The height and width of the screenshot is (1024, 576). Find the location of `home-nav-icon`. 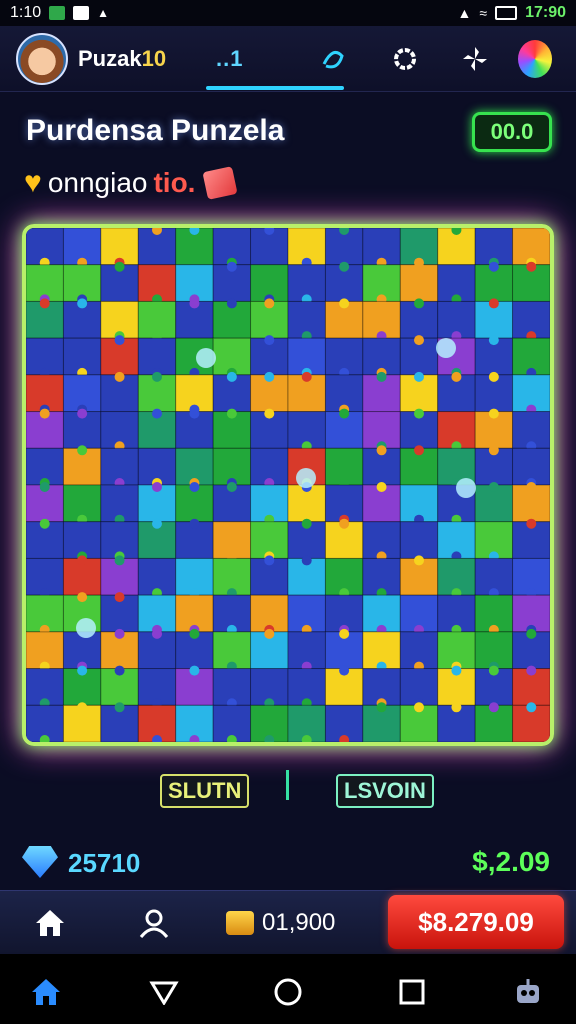

home-nav-icon is located at coordinates (46, 992).